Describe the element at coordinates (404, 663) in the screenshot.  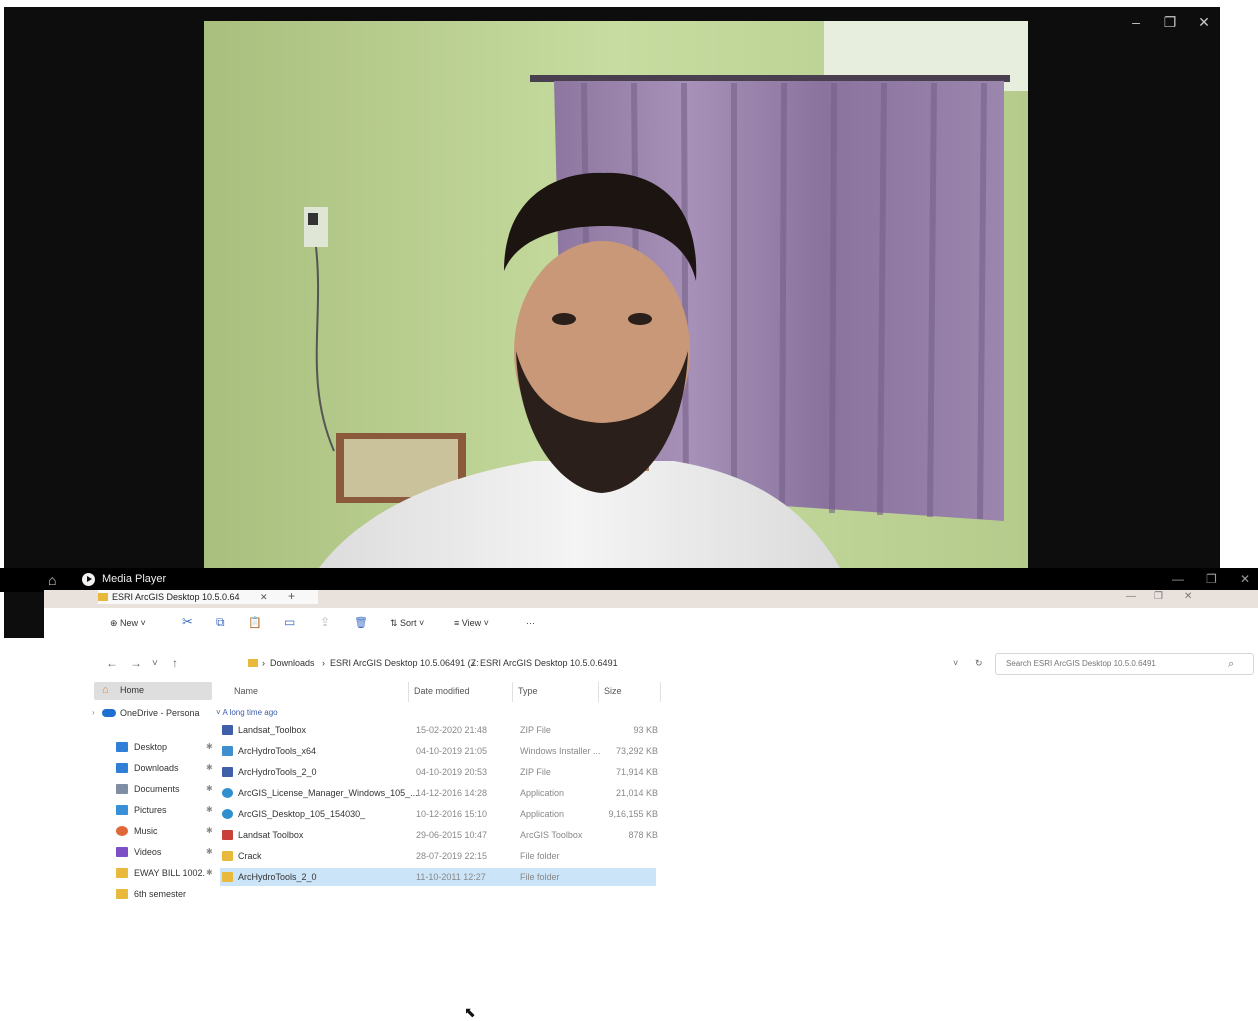
I see `breadcrumb-esri-drive: ESRI ArcGIS Desktop 10.5.06491 (Z:` at that location.